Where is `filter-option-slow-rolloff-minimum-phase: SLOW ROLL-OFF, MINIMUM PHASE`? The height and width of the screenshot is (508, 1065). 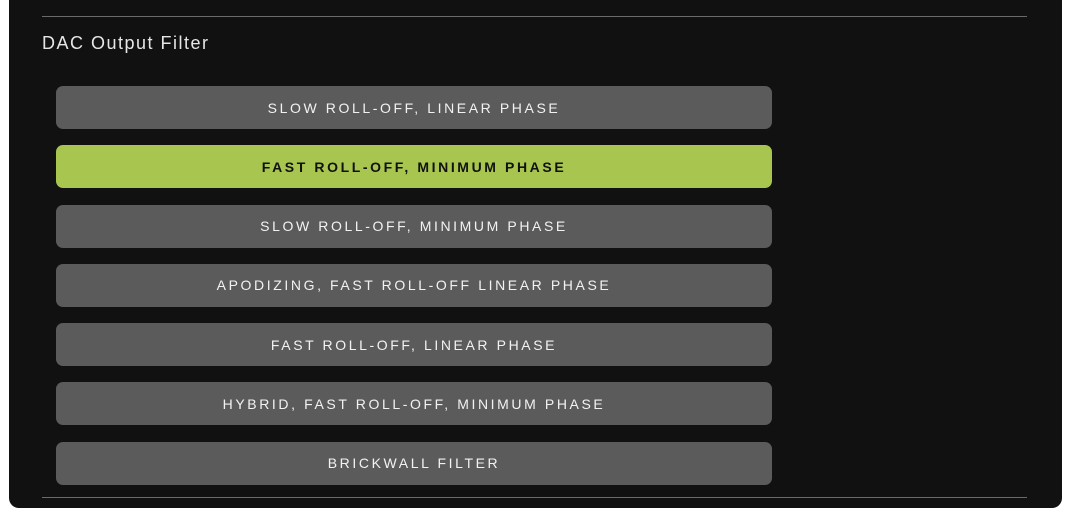 filter-option-slow-rolloff-minimum-phase: SLOW ROLL-OFF, MINIMUM PHASE is located at coordinates (414, 226).